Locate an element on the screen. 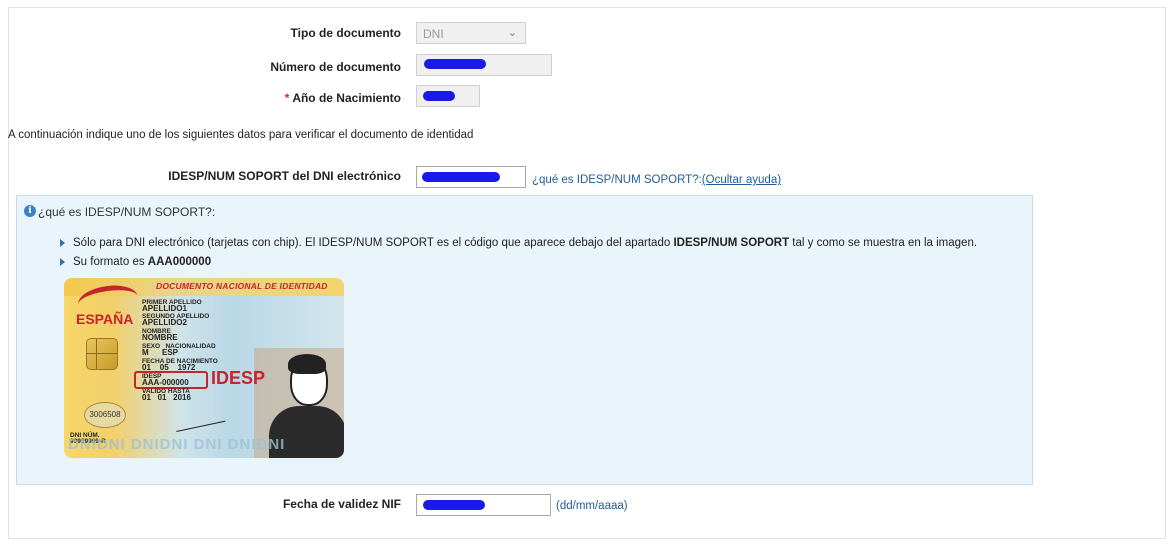 The width and height of the screenshot is (1173, 546). card-country: ESPAÑA is located at coordinates (105, 319).